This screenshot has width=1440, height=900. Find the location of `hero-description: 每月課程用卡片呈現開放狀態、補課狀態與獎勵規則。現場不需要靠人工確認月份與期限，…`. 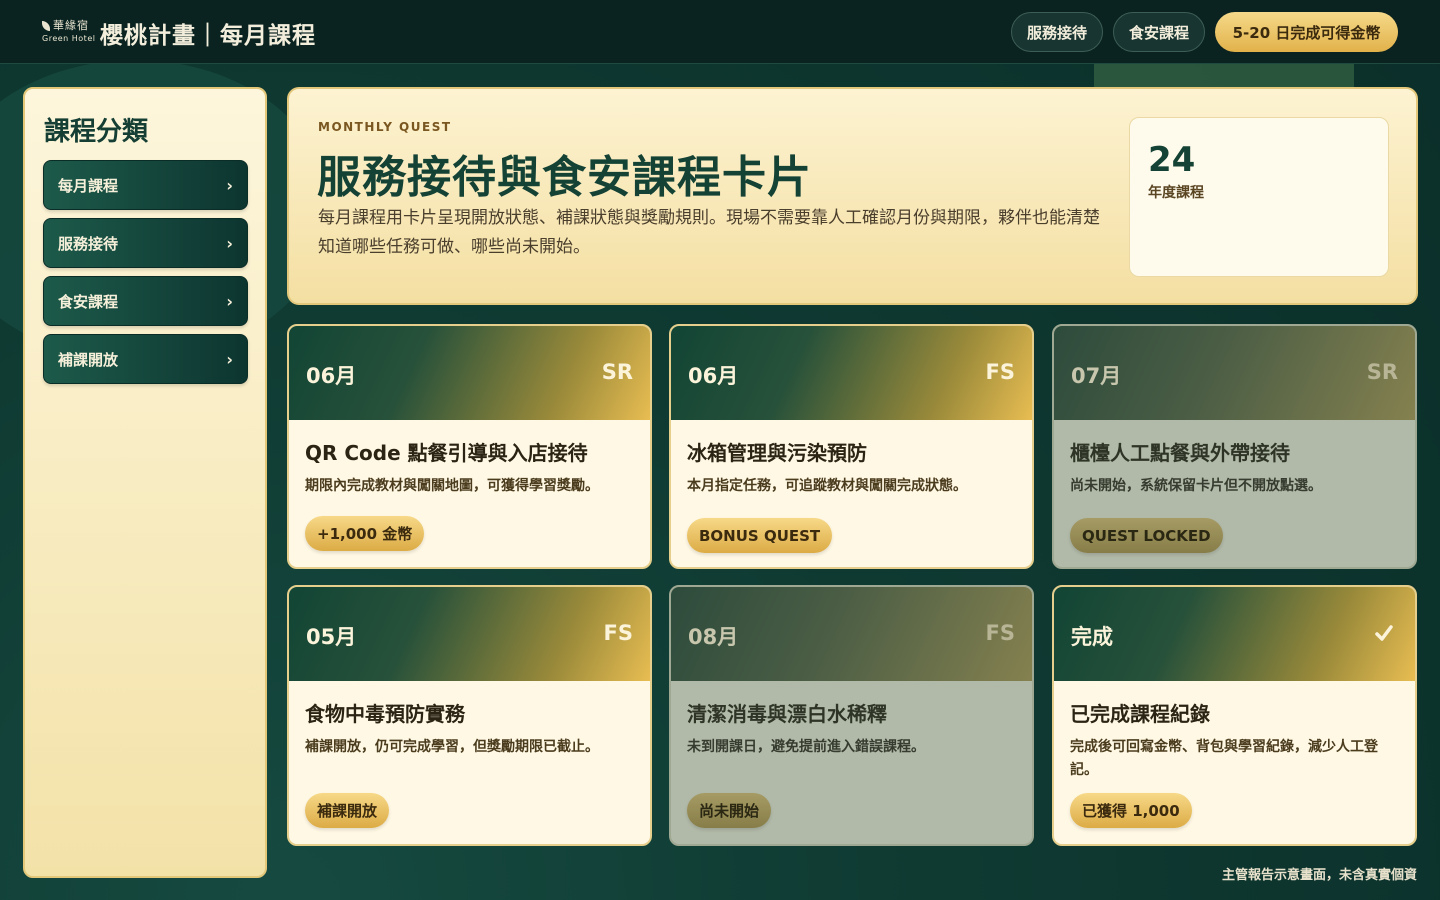

hero-description: 每月課程用卡片呈現開放狀態、補課狀態與獎勵規則。現場不需要靠人工確認月份與期限，… is located at coordinates (709, 232).